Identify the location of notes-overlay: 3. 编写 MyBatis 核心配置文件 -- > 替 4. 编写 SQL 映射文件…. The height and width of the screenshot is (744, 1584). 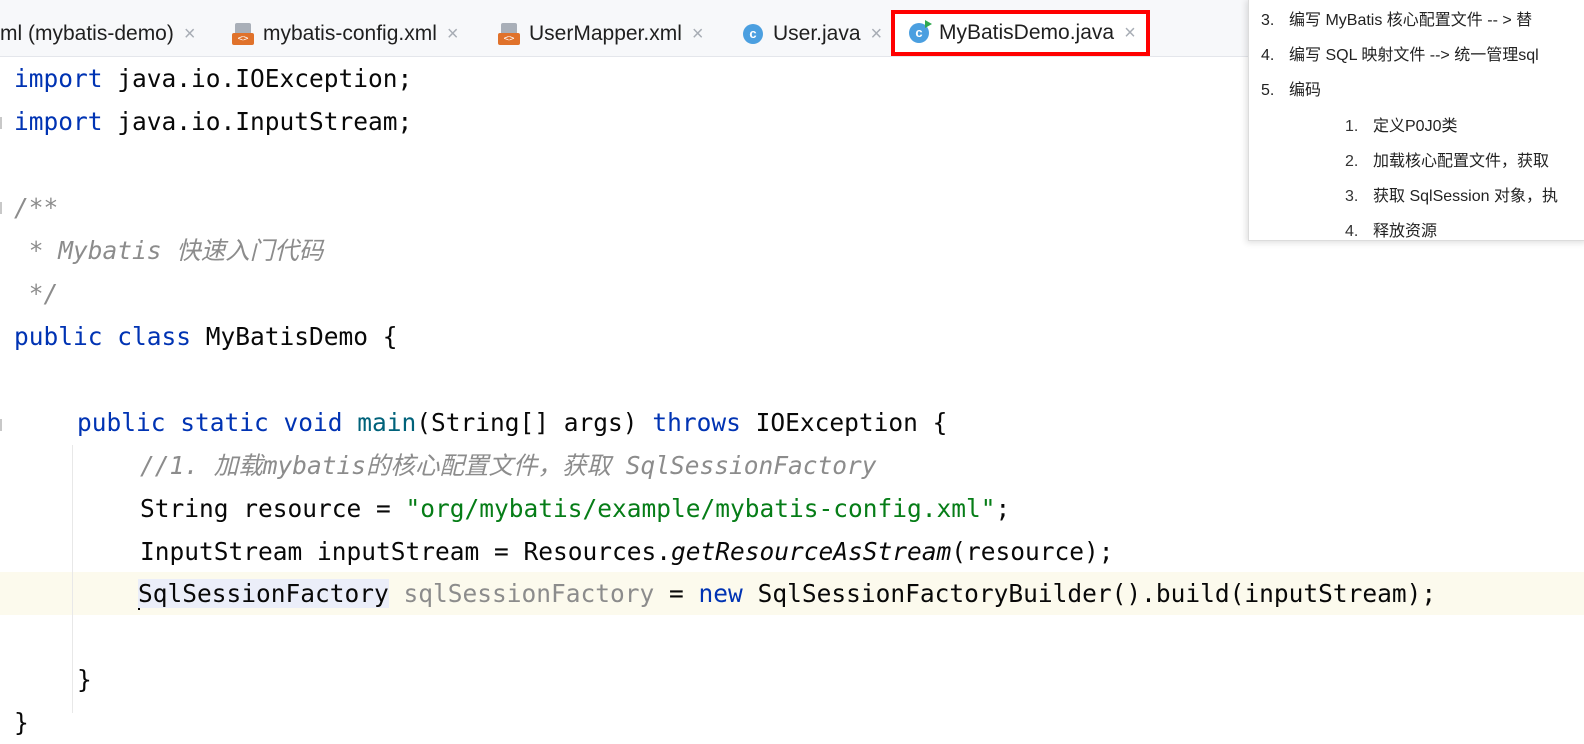
(1416, 120).